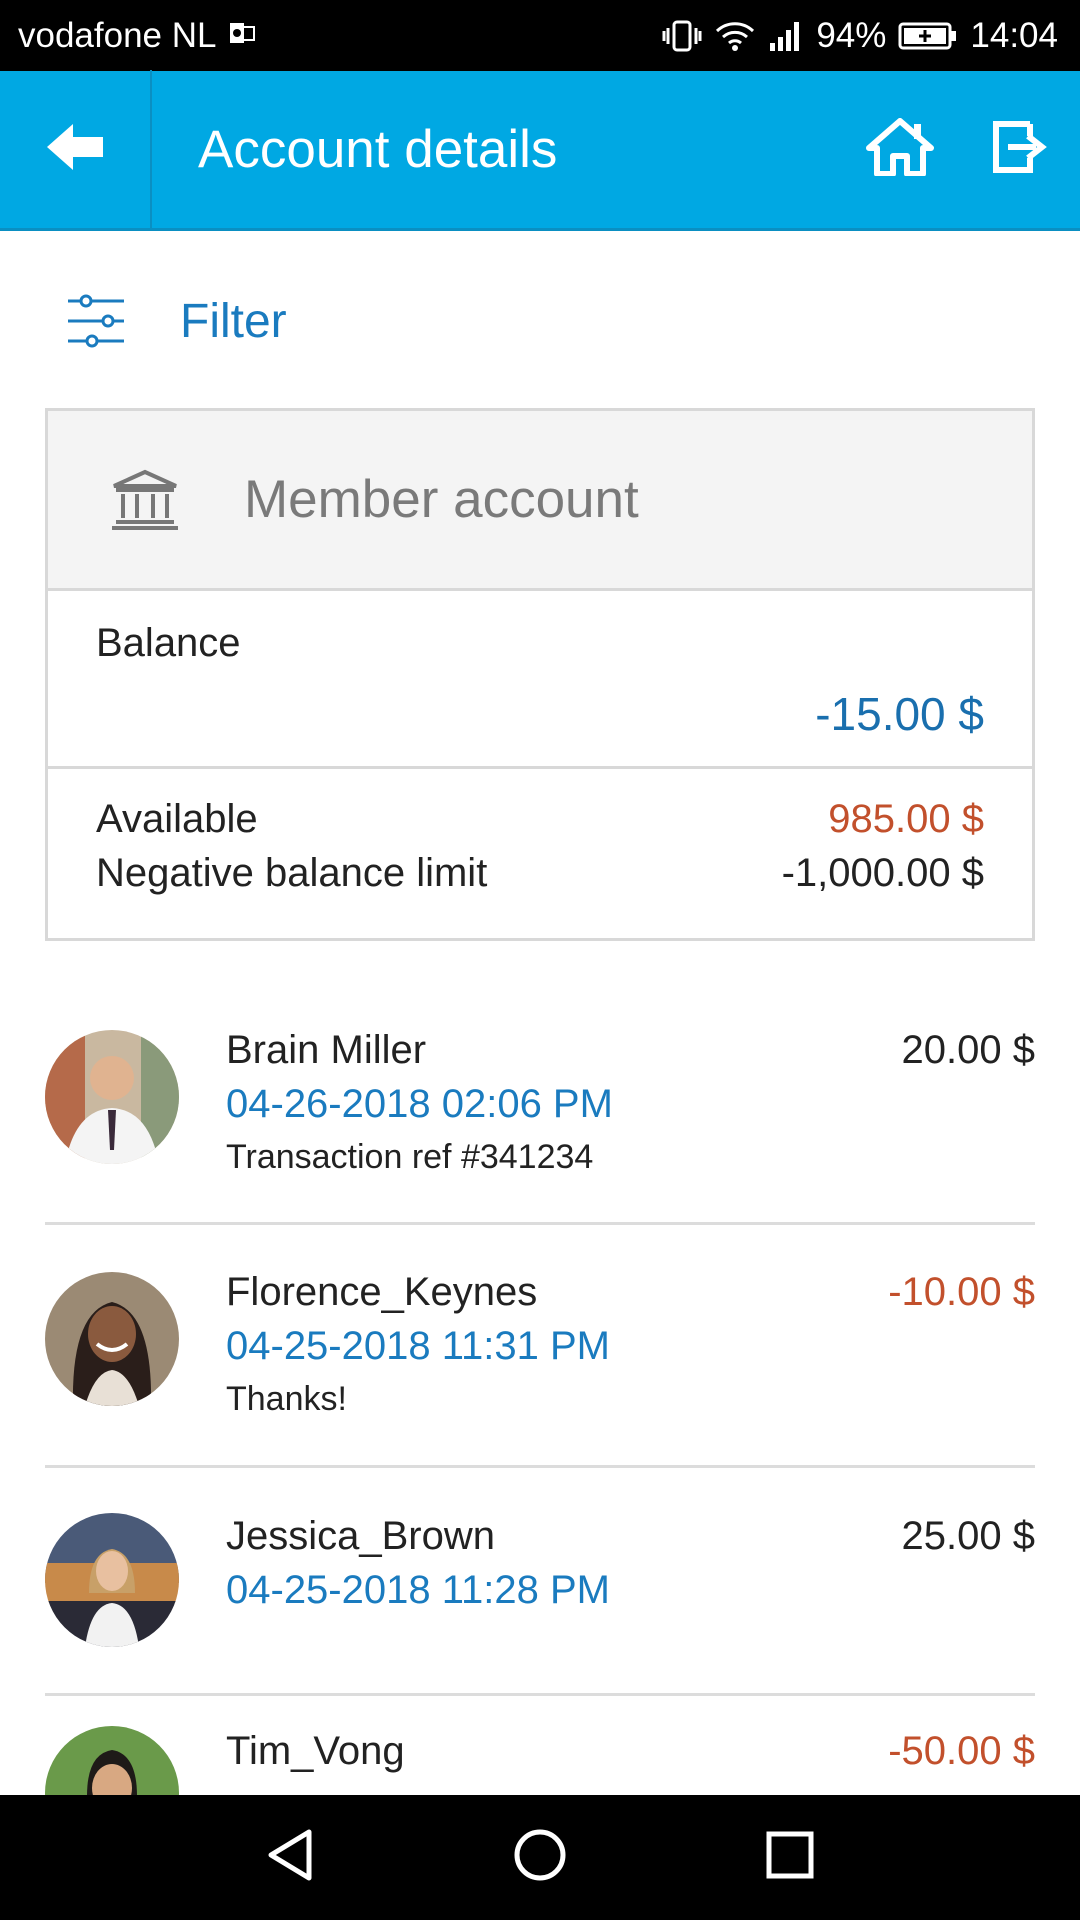 This screenshot has width=1080, height=1920. Describe the element at coordinates (326, 1050) in the screenshot. I see `transaction-name: Brain Miller` at that location.